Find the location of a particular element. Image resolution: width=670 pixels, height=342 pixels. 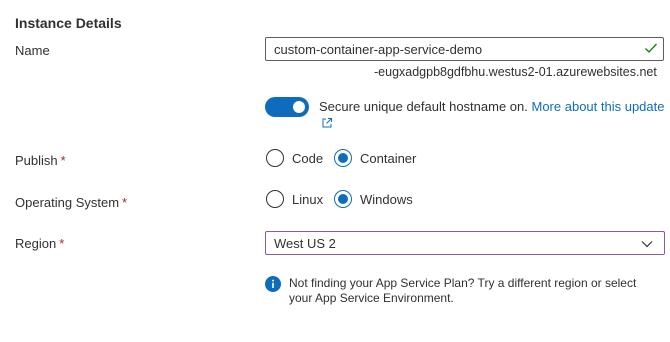

publish-container-label: Container is located at coordinates (388, 158).